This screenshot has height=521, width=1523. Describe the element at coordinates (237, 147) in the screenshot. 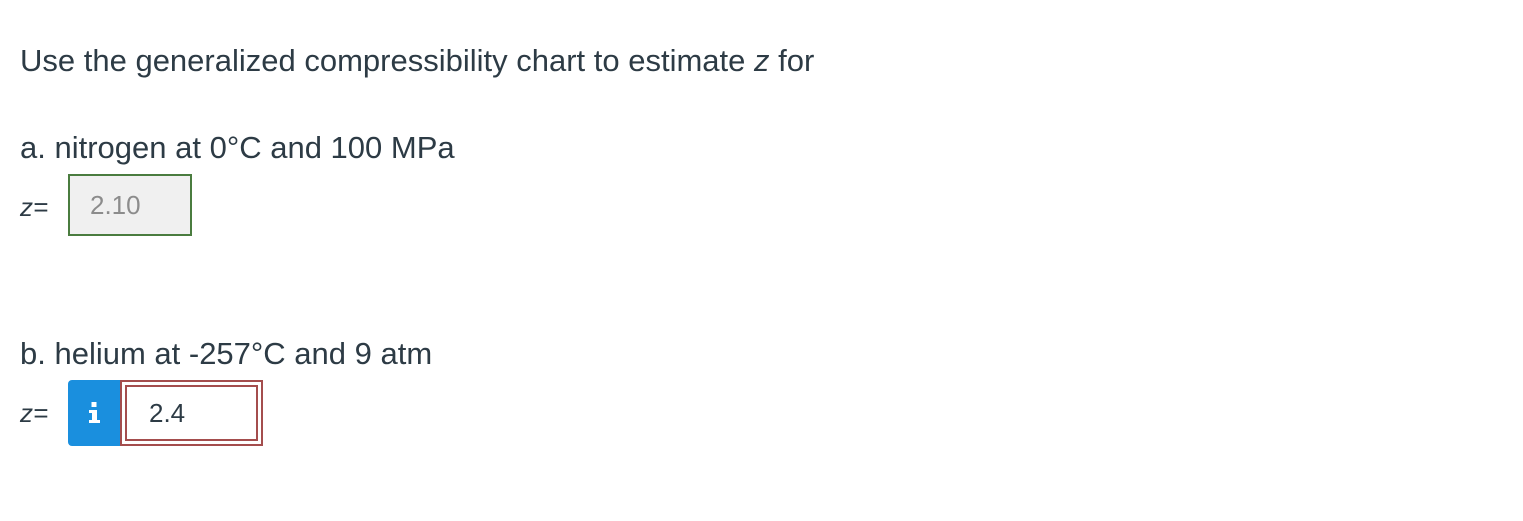

I see `part-a-label: a. nitrogen at 0°C and 100 MPa` at that location.